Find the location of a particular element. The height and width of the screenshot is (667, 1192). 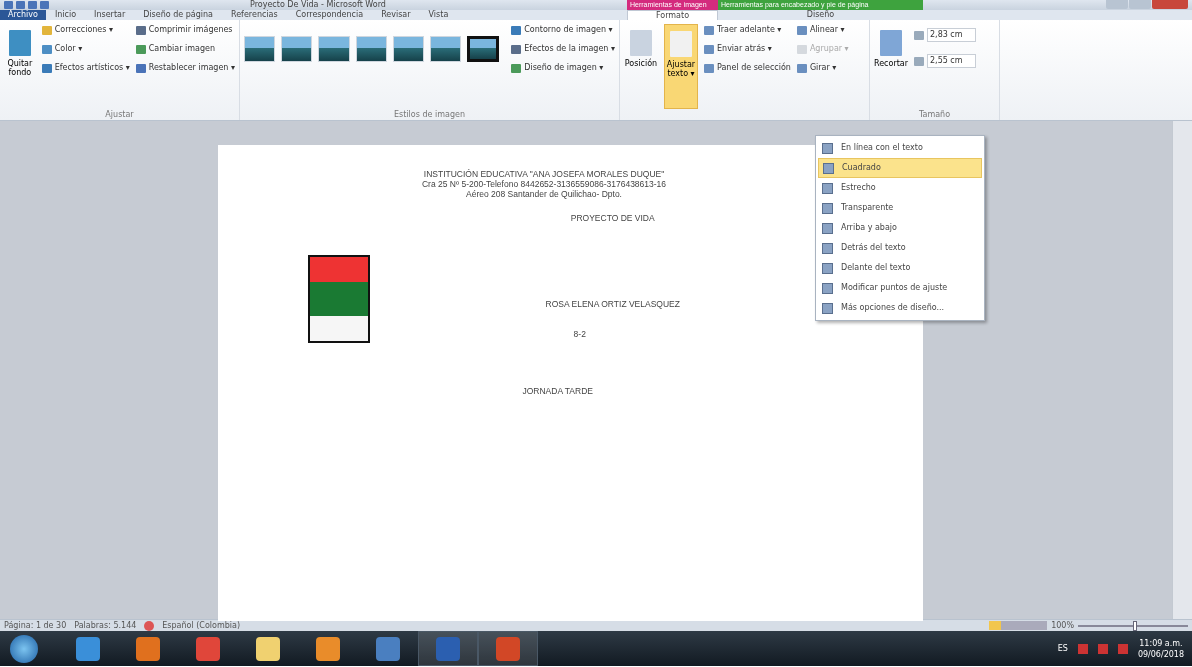

ribbon-tab: Archivo is located at coordinates (23, 15).